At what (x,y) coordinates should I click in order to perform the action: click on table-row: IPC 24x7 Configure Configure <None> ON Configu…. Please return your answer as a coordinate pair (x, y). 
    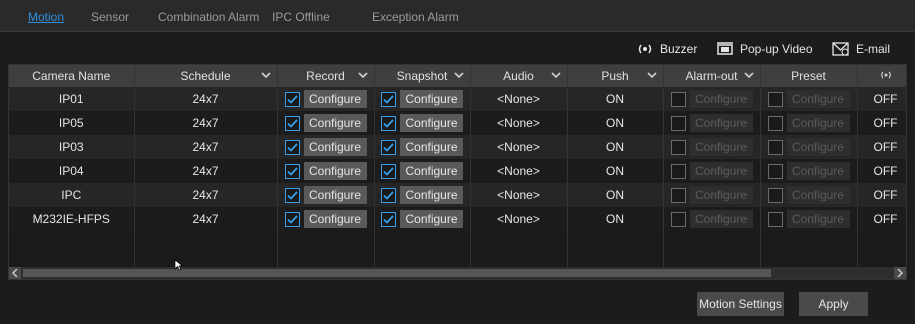
    Looking at the image, I should click on (457, 195).